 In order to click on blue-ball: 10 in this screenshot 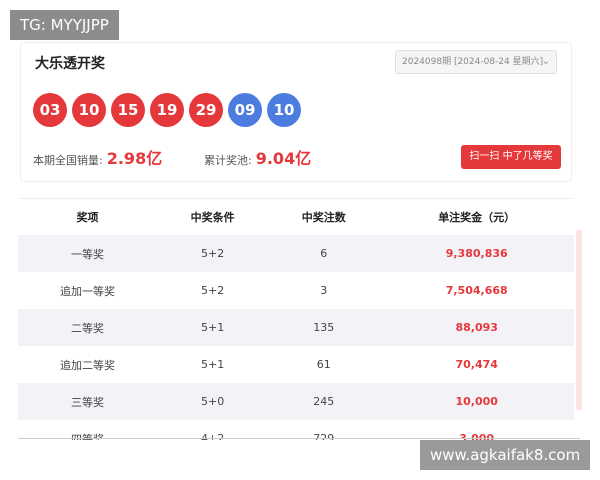, I will do `click(284, 110)`.